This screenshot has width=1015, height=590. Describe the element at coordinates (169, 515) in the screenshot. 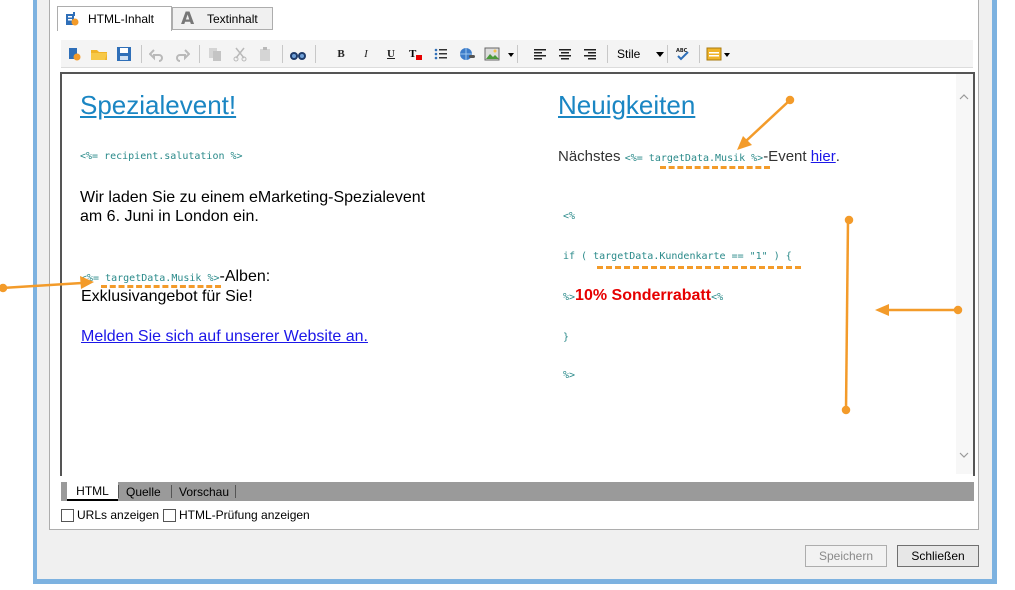

I see `html-check-checkbox` at that location.